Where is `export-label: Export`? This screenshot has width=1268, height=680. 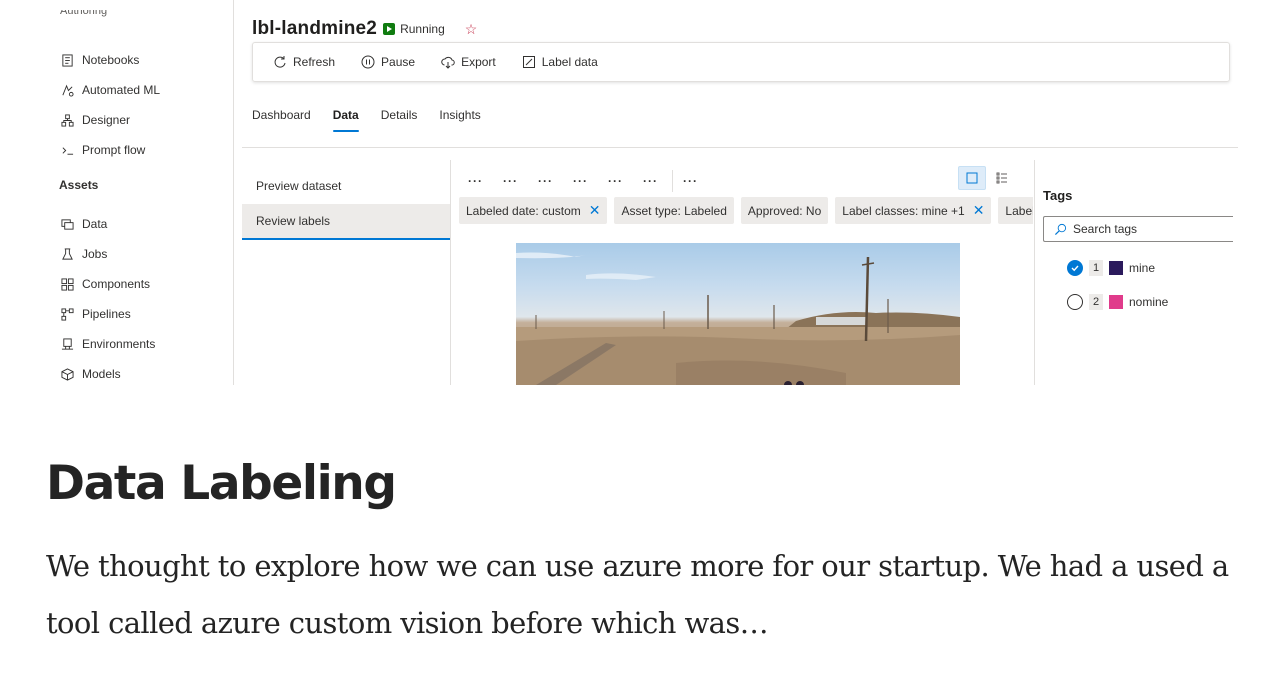 export-label: Export is located at coordinates (478, 62).